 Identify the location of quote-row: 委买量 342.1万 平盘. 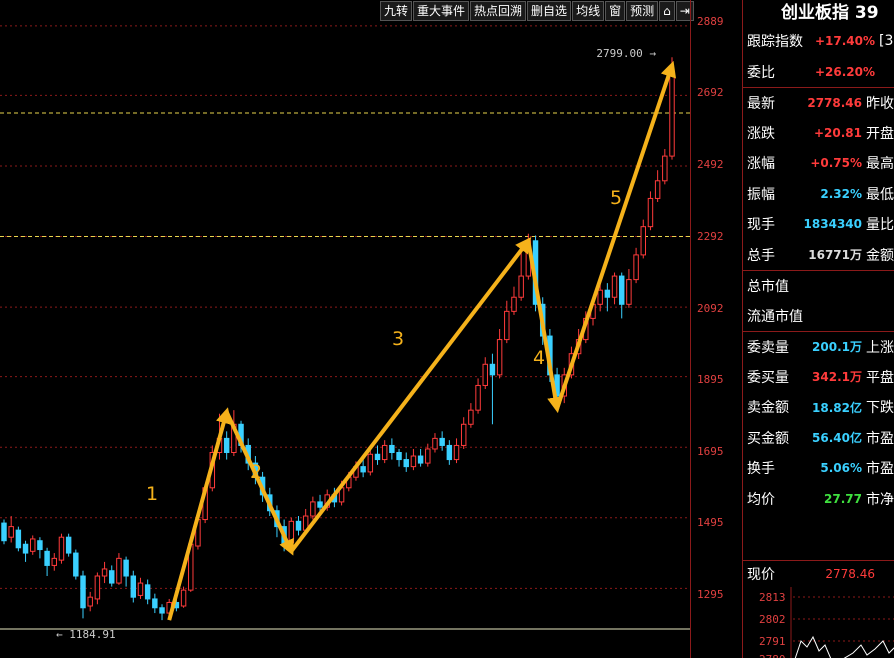
(818, 377).